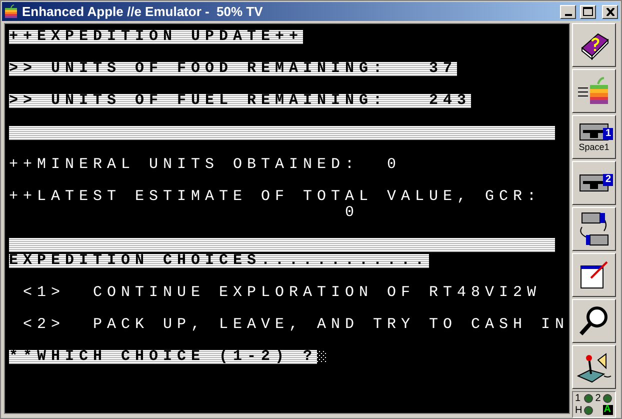 The width and height of the screenshot is (622, 419). What do you see at coordinates (607, 410) in the screenshot?
I see `caps-lock-indicator: A` at bounding box center [607, 410].